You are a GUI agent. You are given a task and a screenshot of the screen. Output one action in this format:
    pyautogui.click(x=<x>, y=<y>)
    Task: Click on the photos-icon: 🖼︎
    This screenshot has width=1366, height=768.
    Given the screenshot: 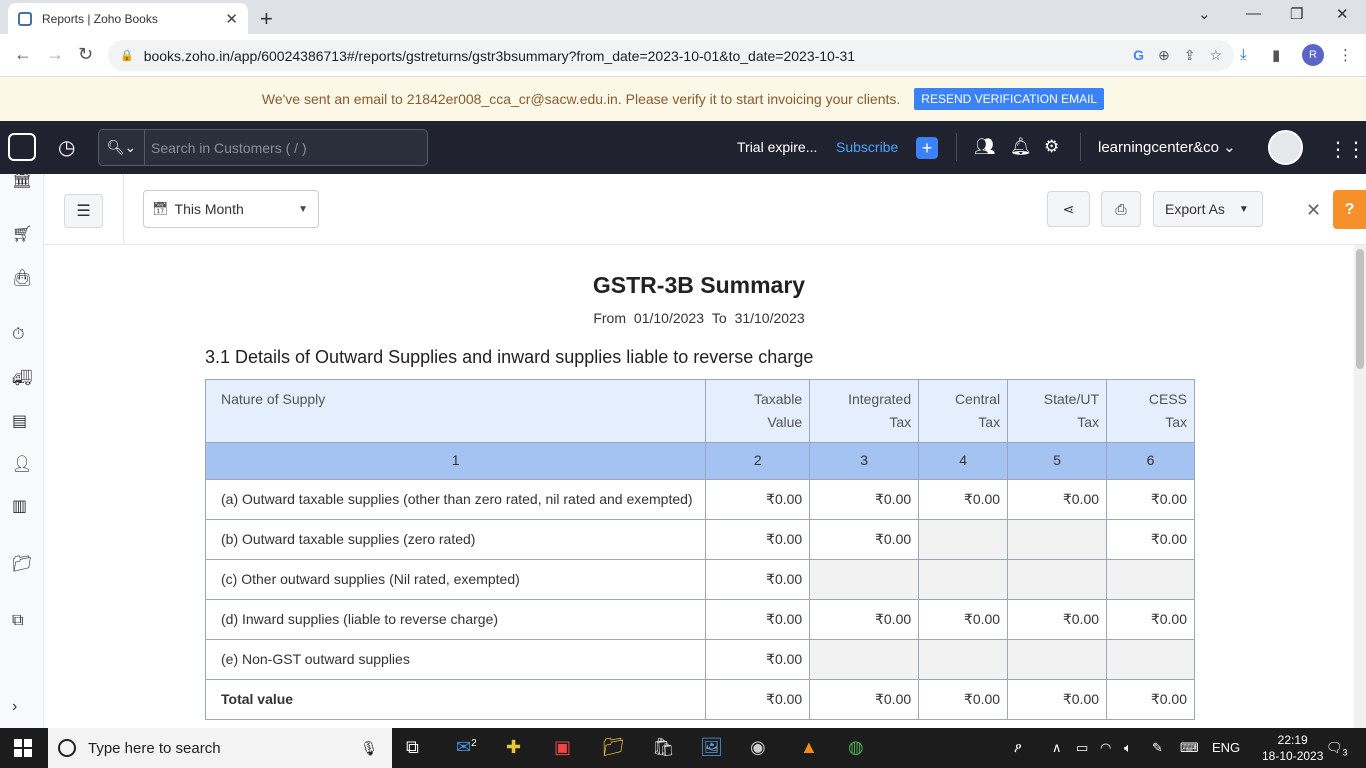 What is the action you would take?
    pyautogui.click(x=711, y=747)
    